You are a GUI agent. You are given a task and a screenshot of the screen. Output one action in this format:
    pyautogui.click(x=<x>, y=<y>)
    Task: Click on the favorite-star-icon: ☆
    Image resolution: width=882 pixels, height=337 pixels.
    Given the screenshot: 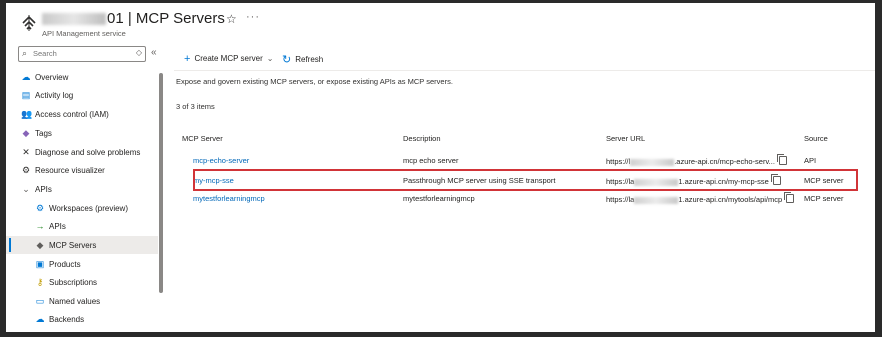 What is the action you would take?
    pyautogui.click(x=231, y=19)
    